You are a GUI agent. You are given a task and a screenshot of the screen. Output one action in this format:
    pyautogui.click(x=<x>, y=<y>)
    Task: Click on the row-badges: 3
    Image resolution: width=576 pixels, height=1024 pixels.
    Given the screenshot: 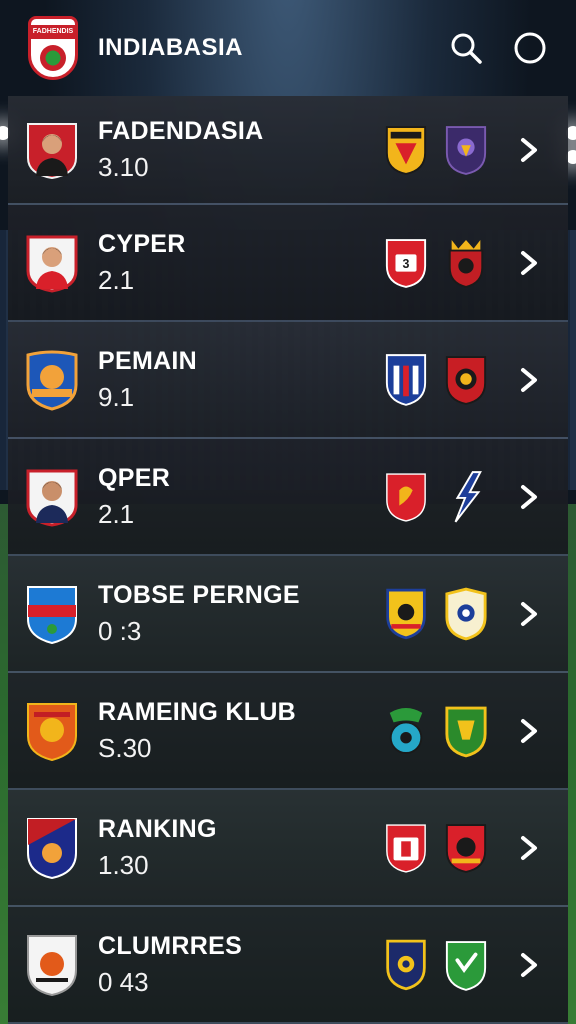 What is the action you would take?
    pyautogui.click(x=436, y=263)
    